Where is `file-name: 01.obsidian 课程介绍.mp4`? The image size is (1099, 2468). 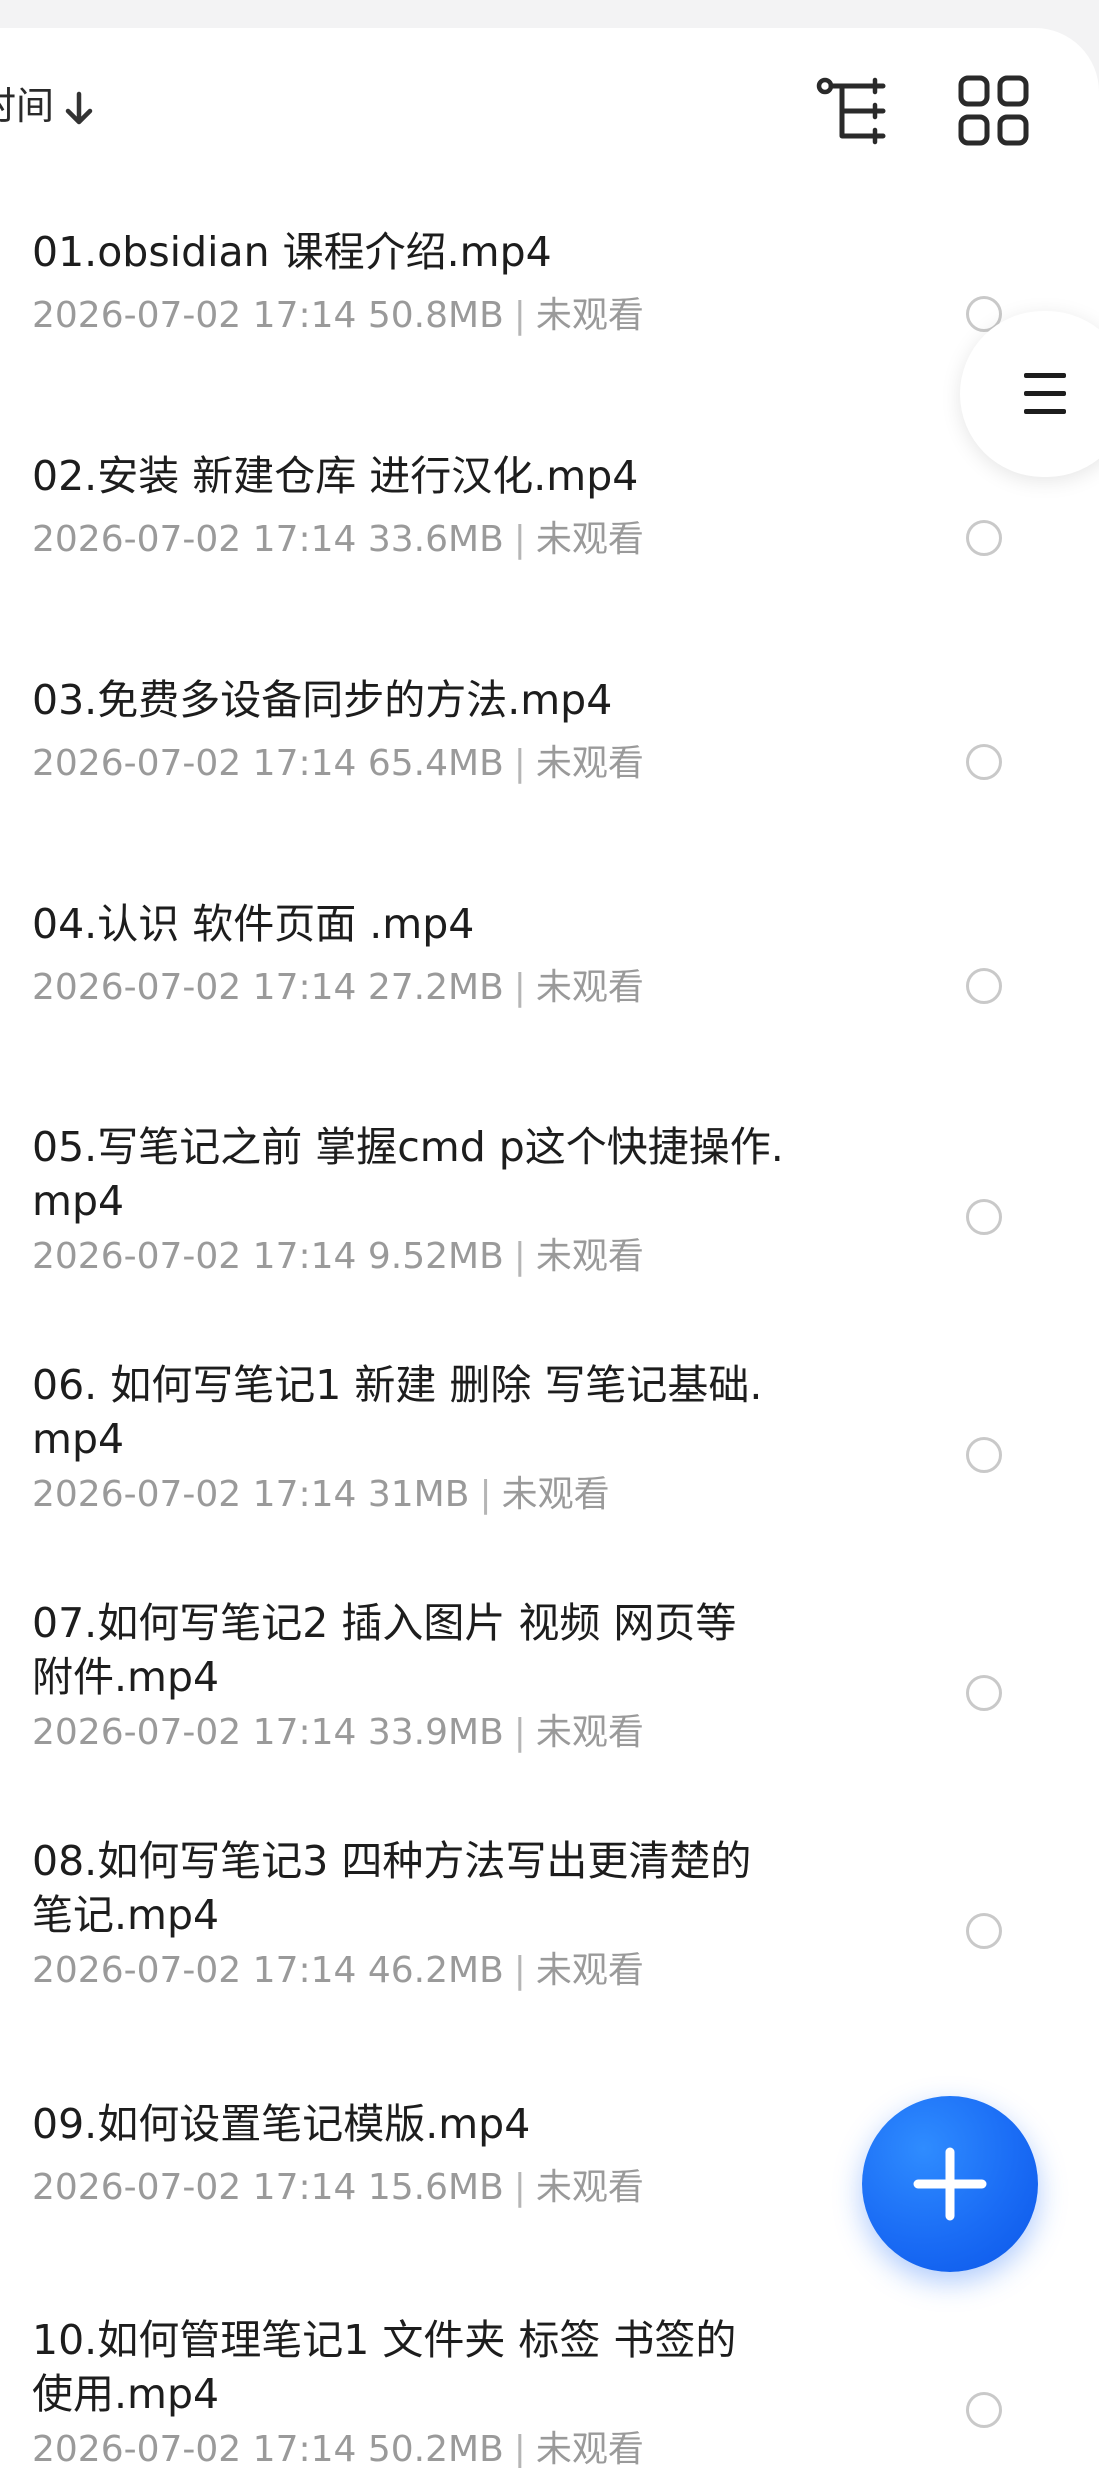
file-name: 01.obsidian 课程介绍.mp4 is located at coordinates (292, 252).